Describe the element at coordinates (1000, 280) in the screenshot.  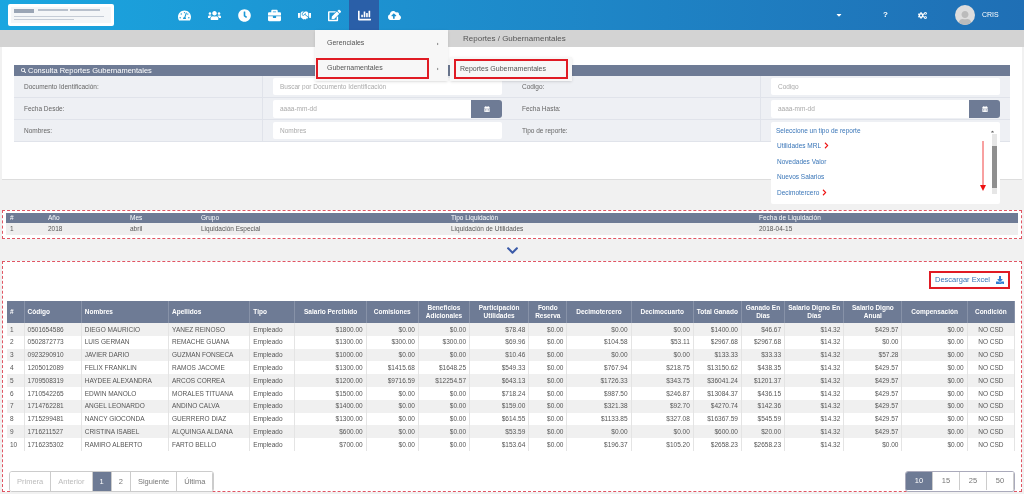
I see `download-icon` at that location.